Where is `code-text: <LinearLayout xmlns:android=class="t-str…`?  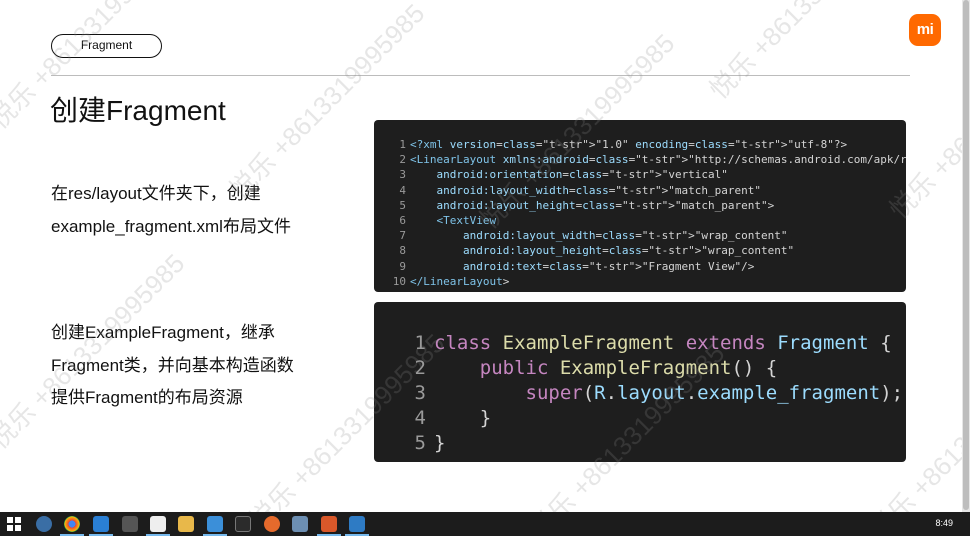 code-text: <LinearLayout xmlns:android=class="t-str… is located at coordinates (658, 160).